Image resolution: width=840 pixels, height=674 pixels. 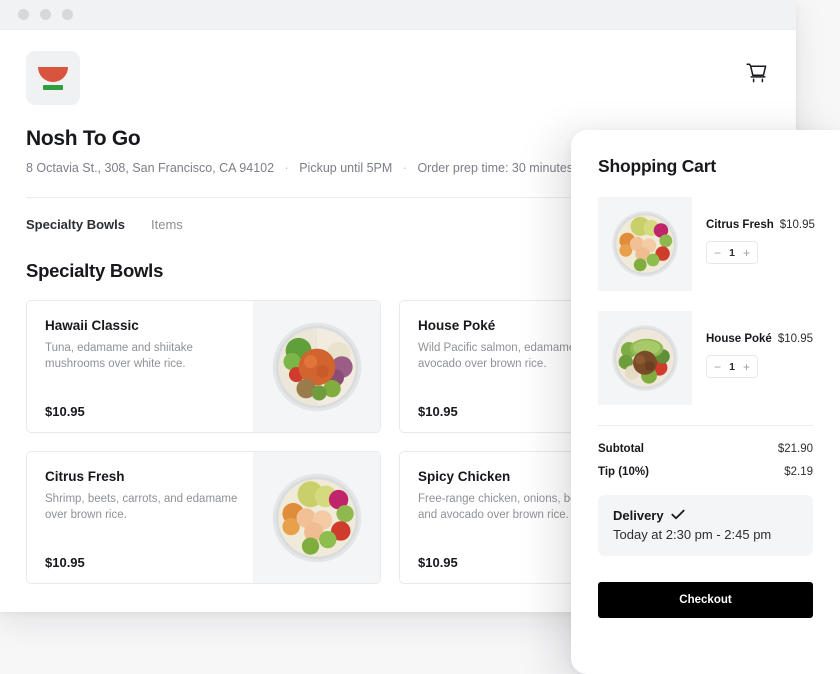 I want to click on delivery-info-box: Delivery Today at 2:30 pm - 2:45 pm, so click(x=705, y=525).